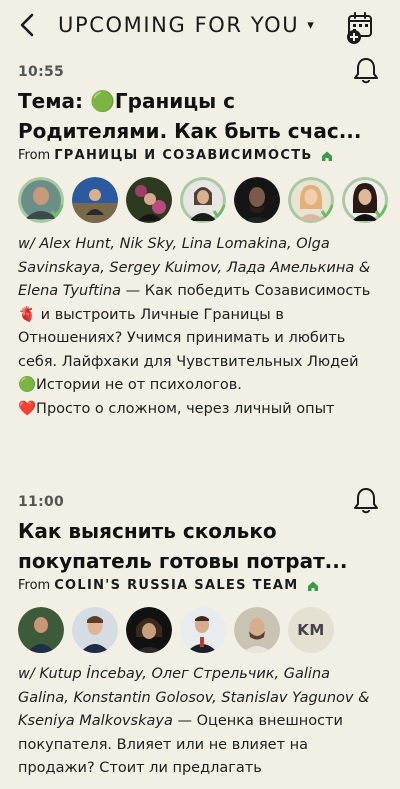 This screenshot has width=400, height=789. What do you see at coordinates (311, 630) in the screenshot?
I see `avatar-initials: KM` at bounding box center [311, 630].